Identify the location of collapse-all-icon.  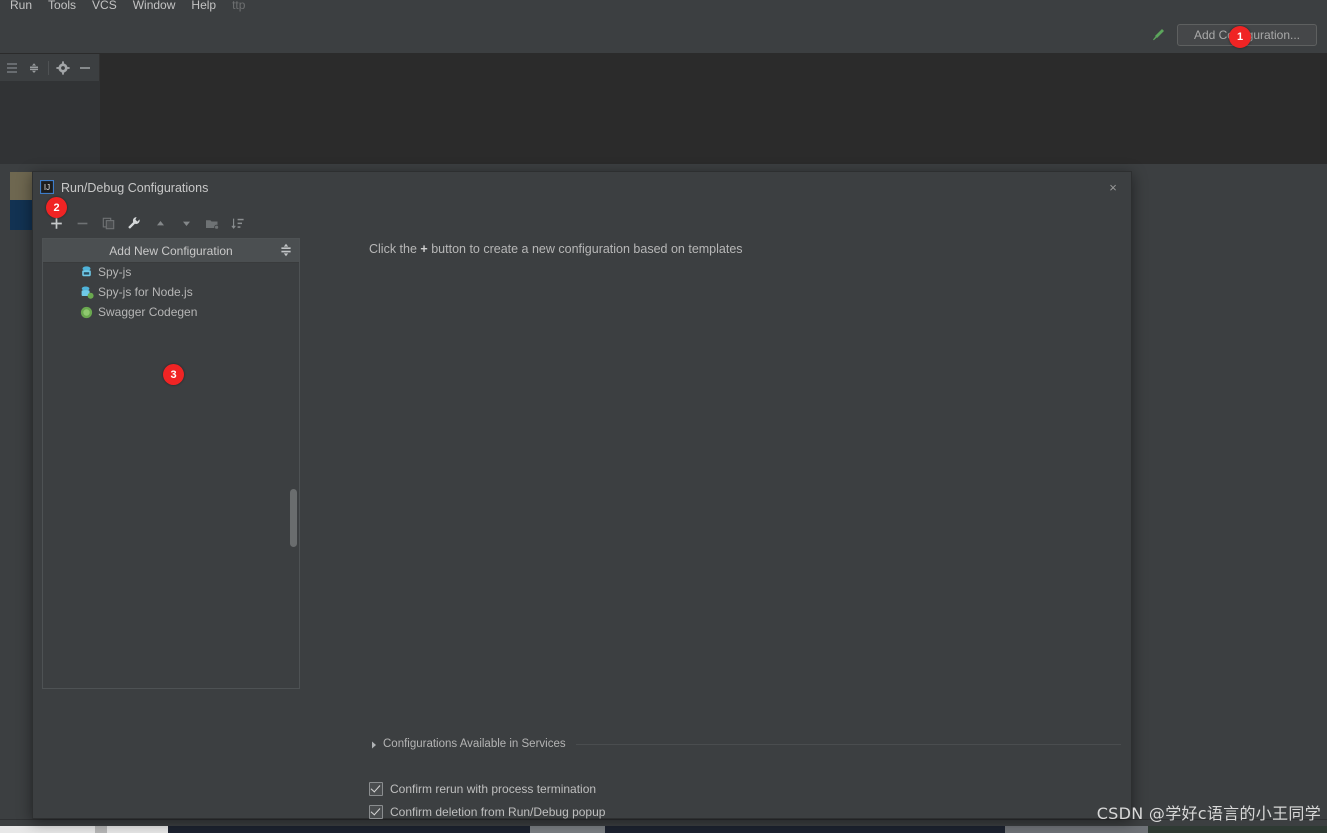
(34, 68).